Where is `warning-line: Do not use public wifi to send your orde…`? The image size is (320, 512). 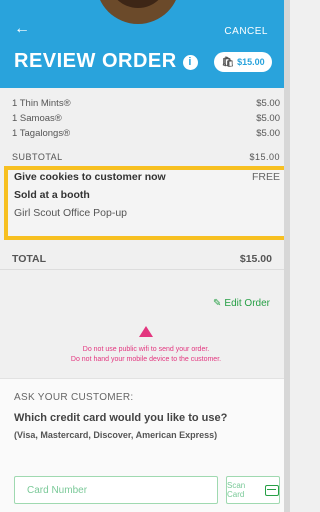
warning-line: Do not use public wifi to send your orde… is located at coordinates (146, 349).